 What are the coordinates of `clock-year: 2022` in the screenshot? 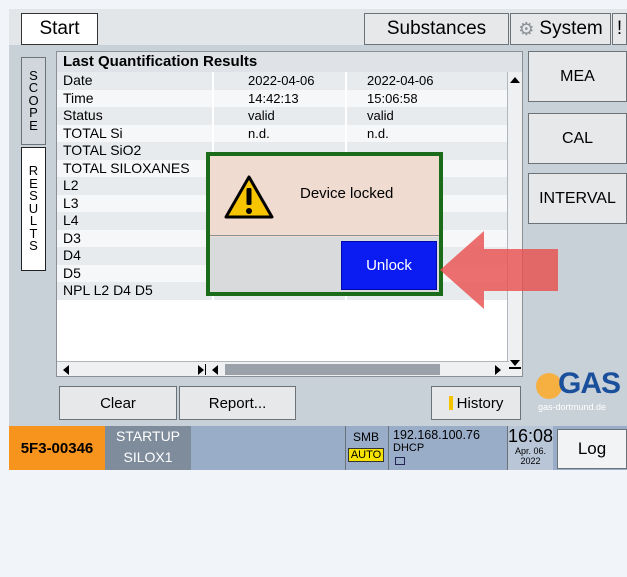 It's located at (530, 461).